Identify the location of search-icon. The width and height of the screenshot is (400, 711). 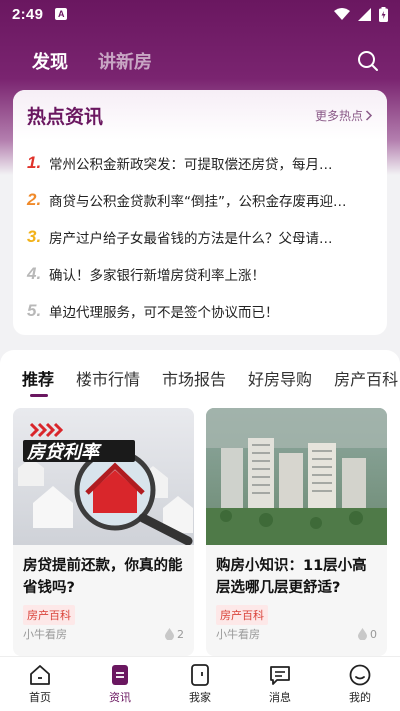
(368, 61).